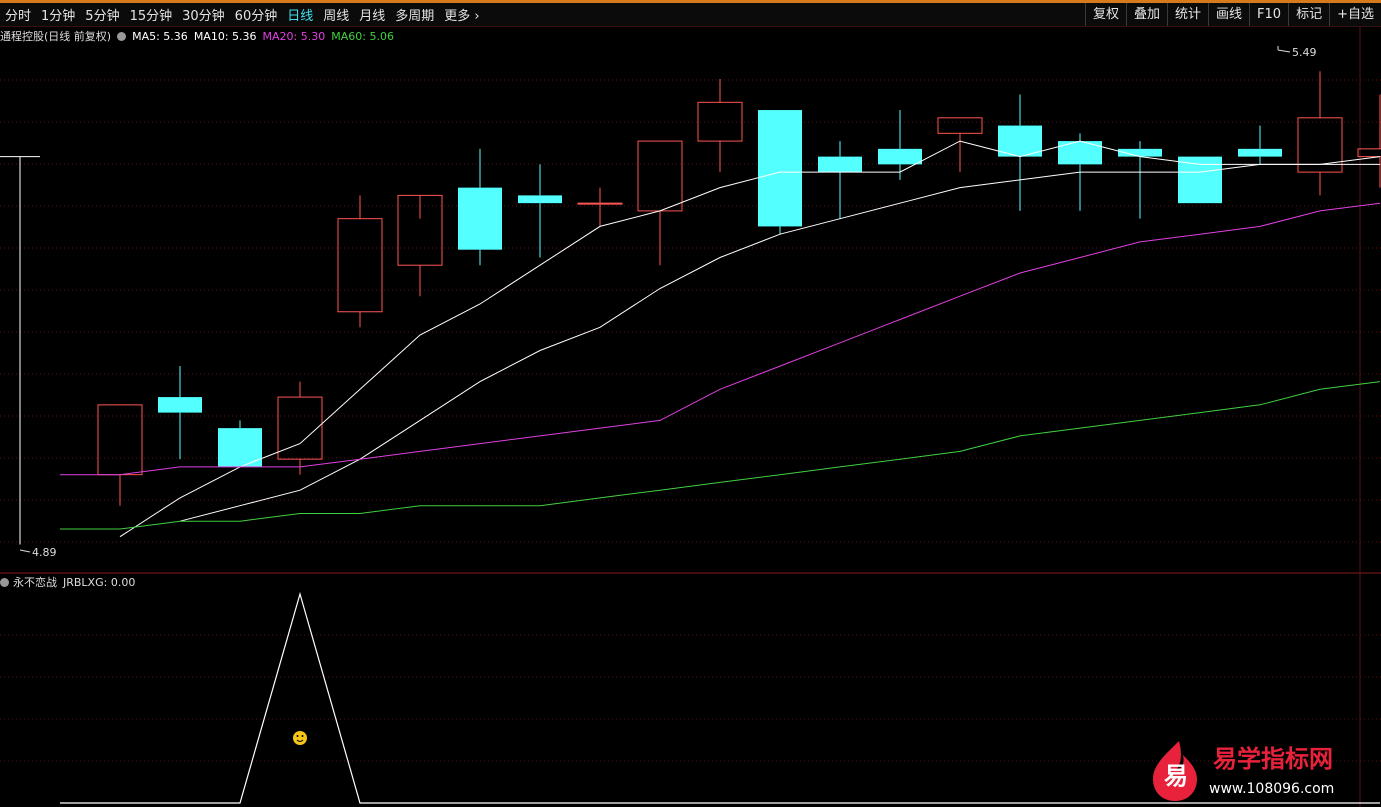  What do you see at coordinates (4, 582) in the screenshot?
I see `settings-circle-icon` at bounding box center [4, 582].